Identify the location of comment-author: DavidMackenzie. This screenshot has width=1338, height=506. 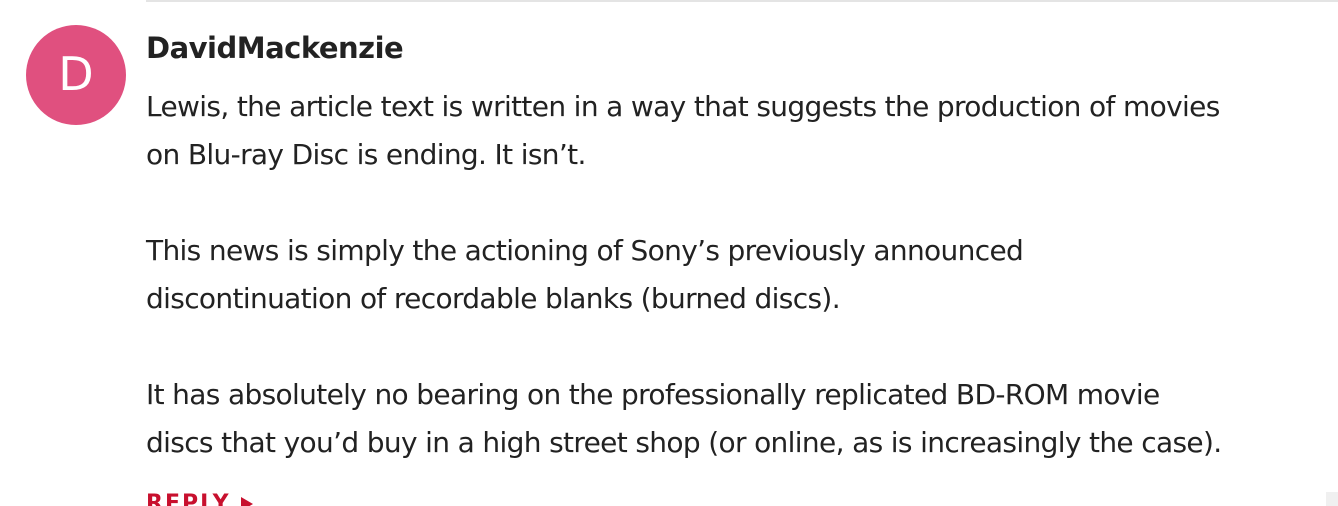
(741, 48).